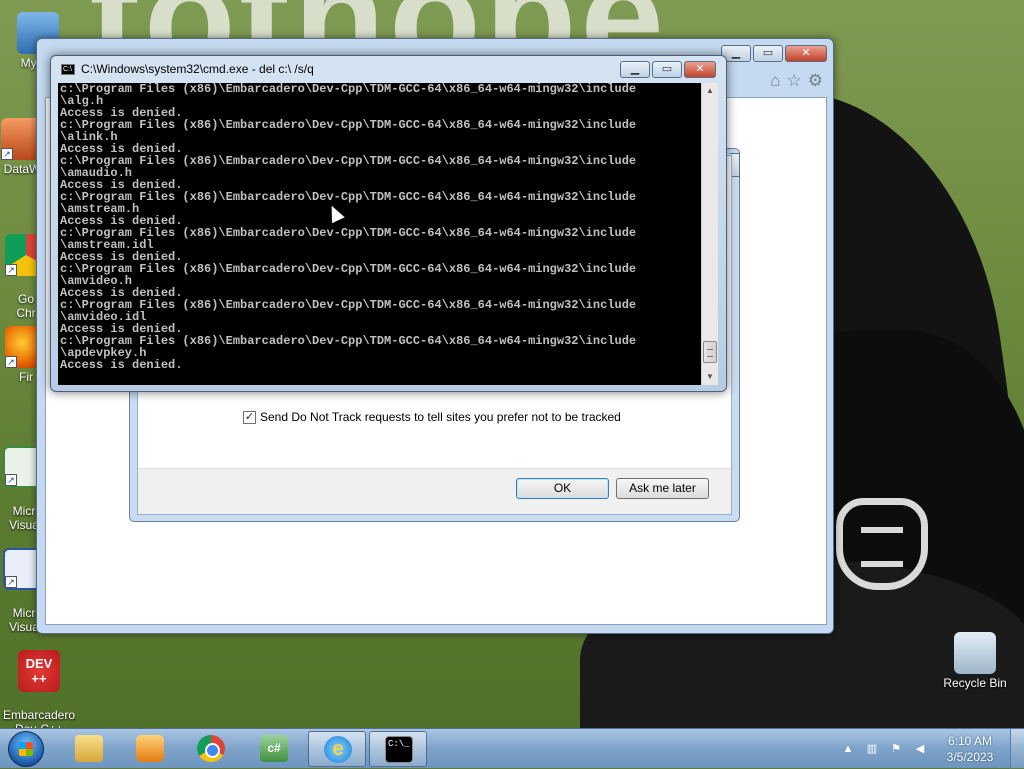 This screenshot has height=769, width=1024. I want to click on taskbar-command-prompt: C:\_, so click(398, 749).